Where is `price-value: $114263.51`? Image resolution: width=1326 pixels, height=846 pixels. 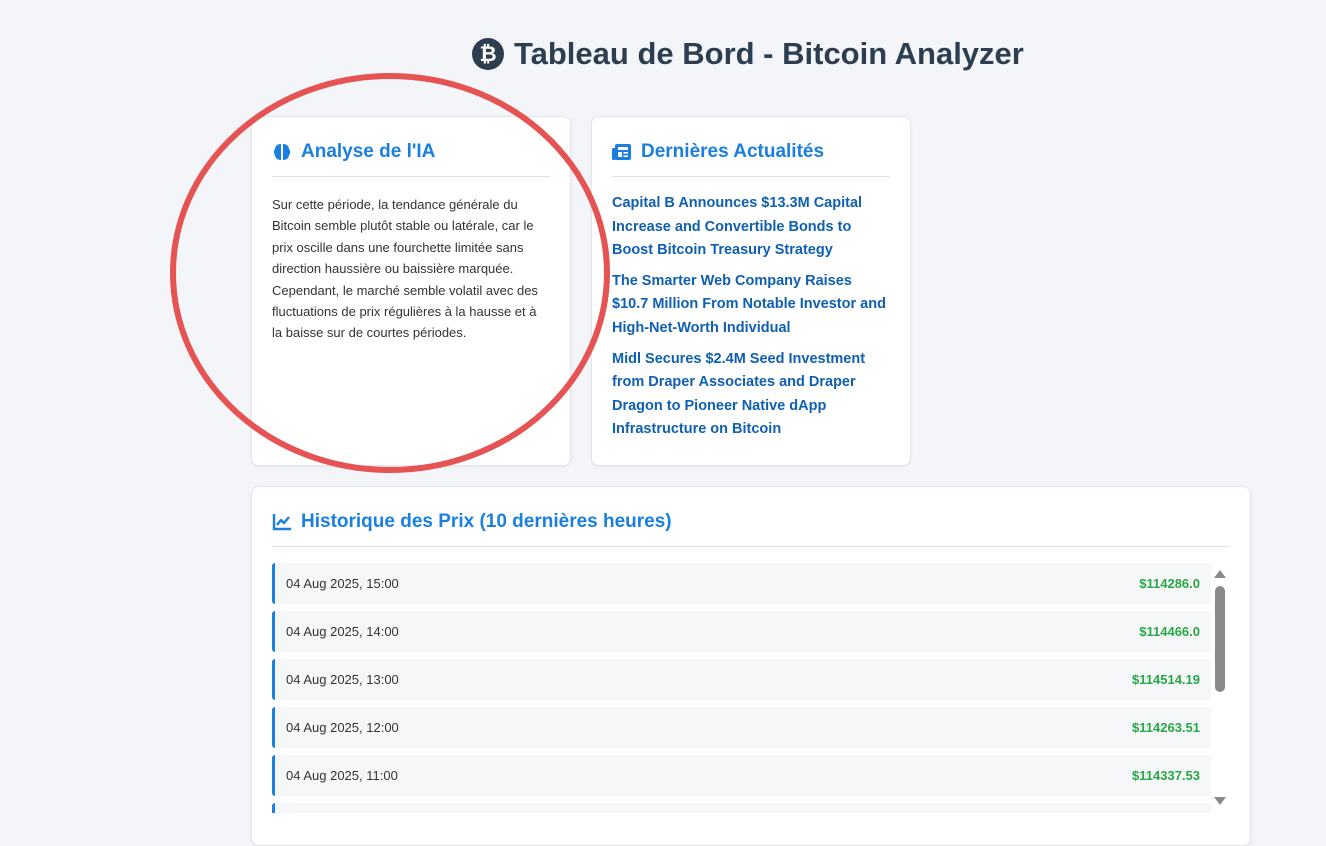
price-value: $114263.51 is located at coordinates (1166, 727).